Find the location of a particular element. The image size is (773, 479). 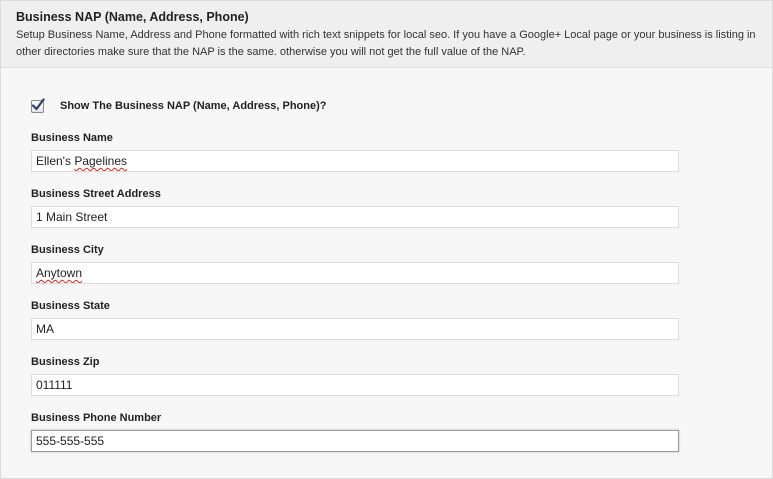

business-phone-label: Business Phone Number is located at coordinates (96, 418).